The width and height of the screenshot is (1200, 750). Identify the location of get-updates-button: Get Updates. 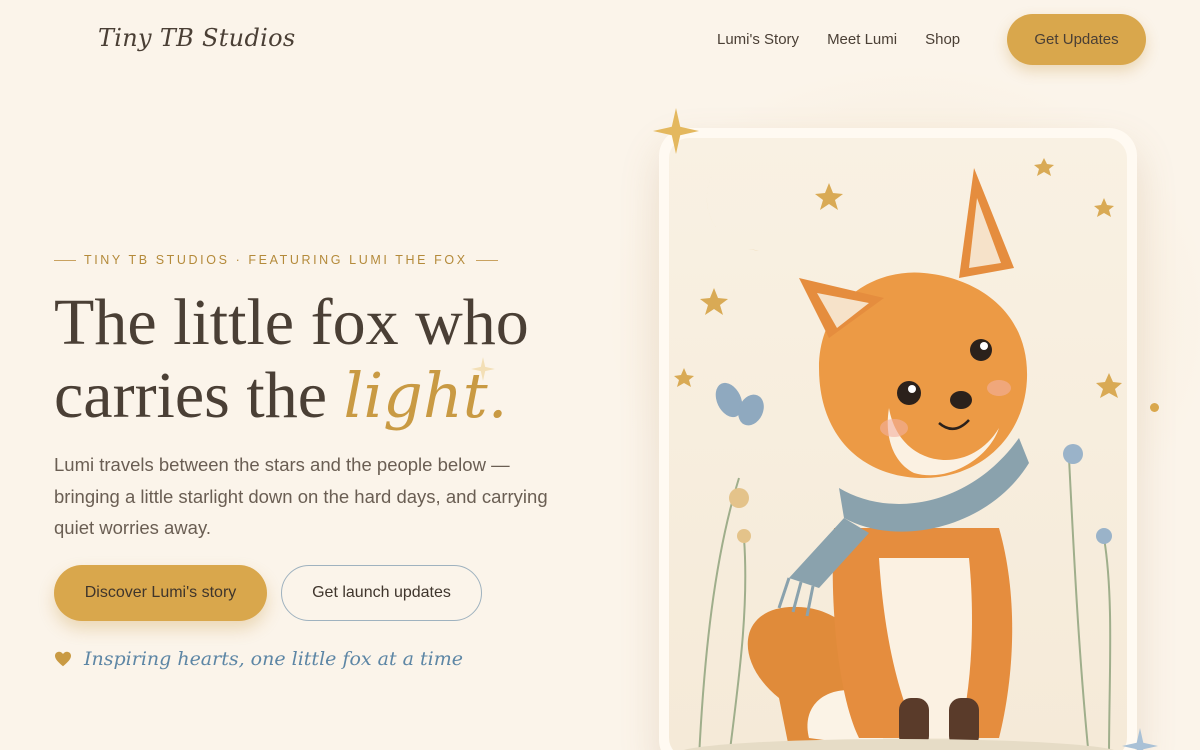
(1076, 39).